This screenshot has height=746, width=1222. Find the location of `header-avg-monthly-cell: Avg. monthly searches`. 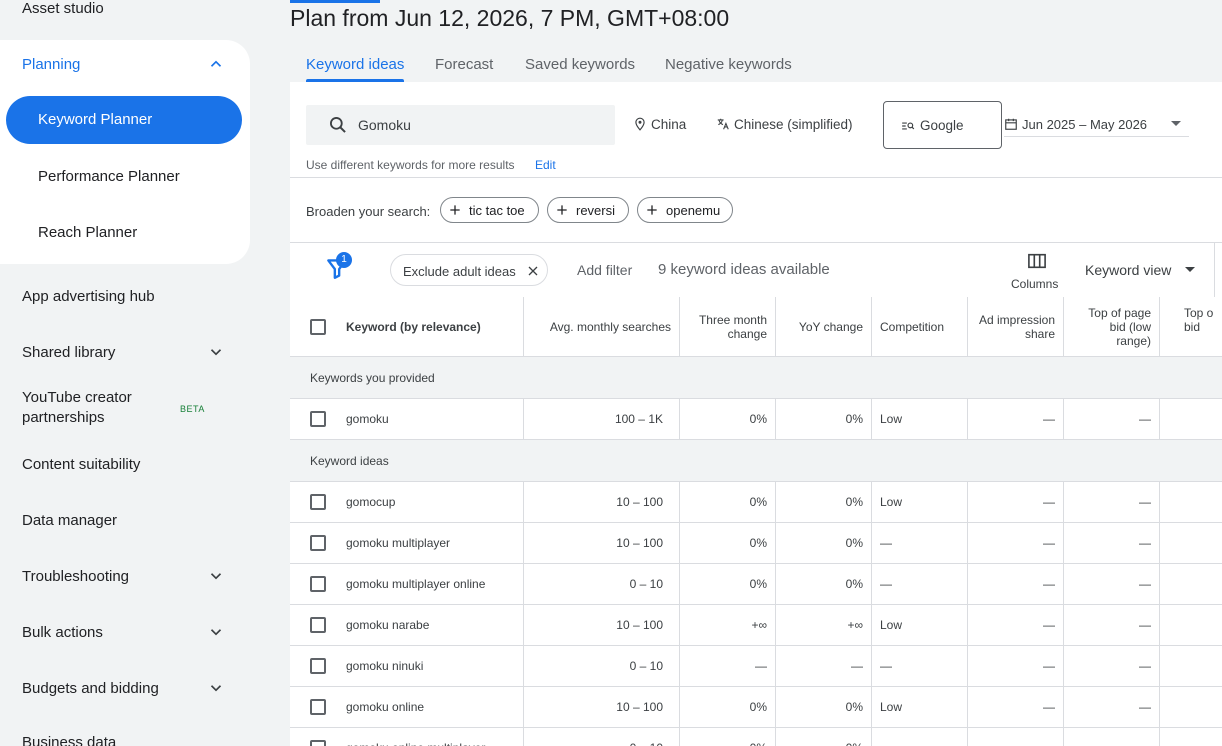

header-avg-monthly-cell: Avg. monthly searches is located at coordinates (602, 326).